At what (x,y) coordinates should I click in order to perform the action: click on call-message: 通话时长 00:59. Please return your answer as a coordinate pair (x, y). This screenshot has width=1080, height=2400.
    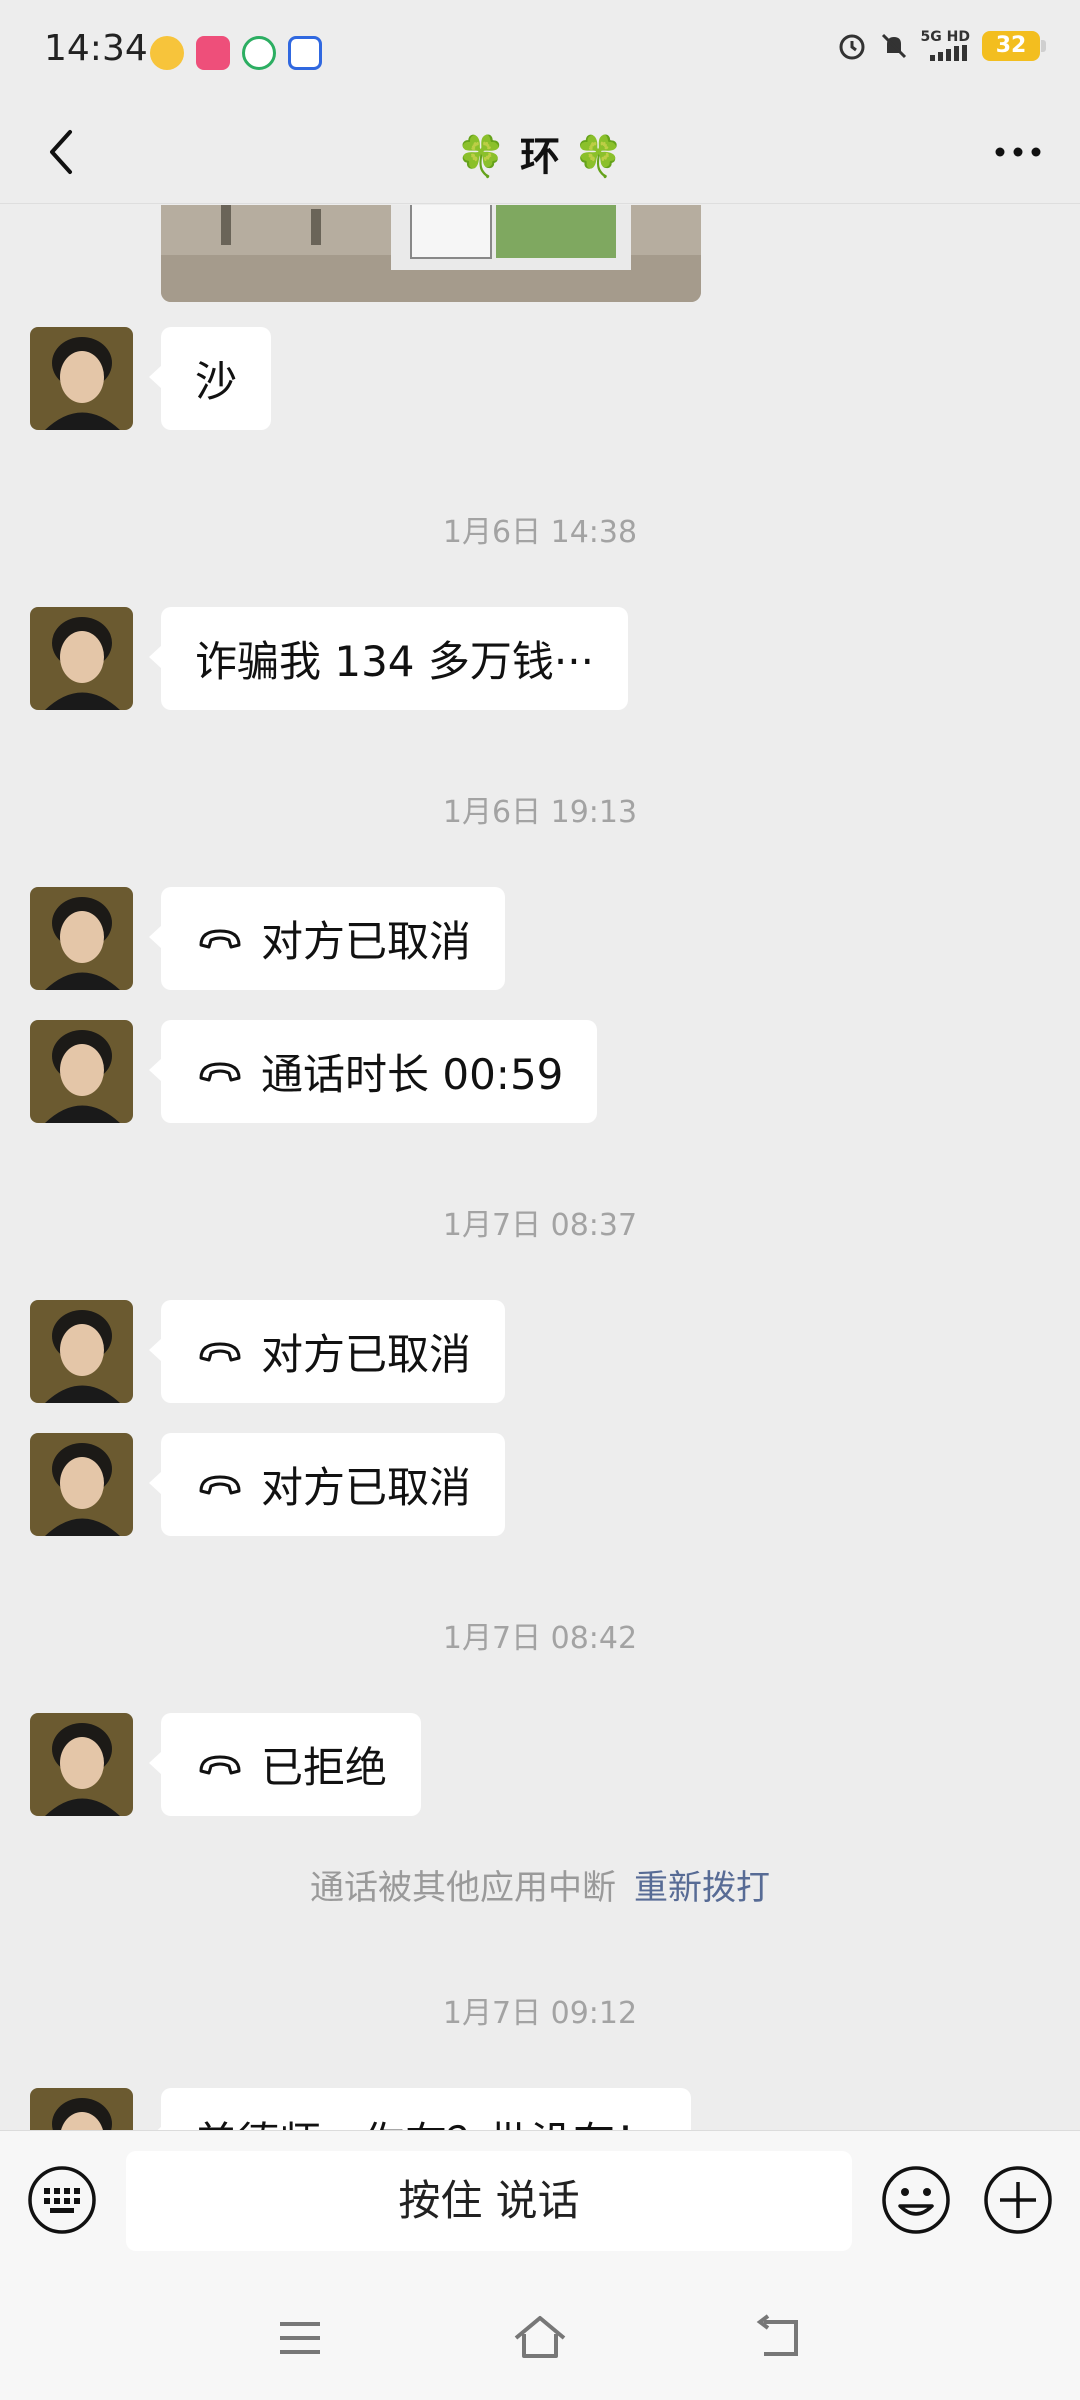
    Looking at the image, I should click on (373, 1071).